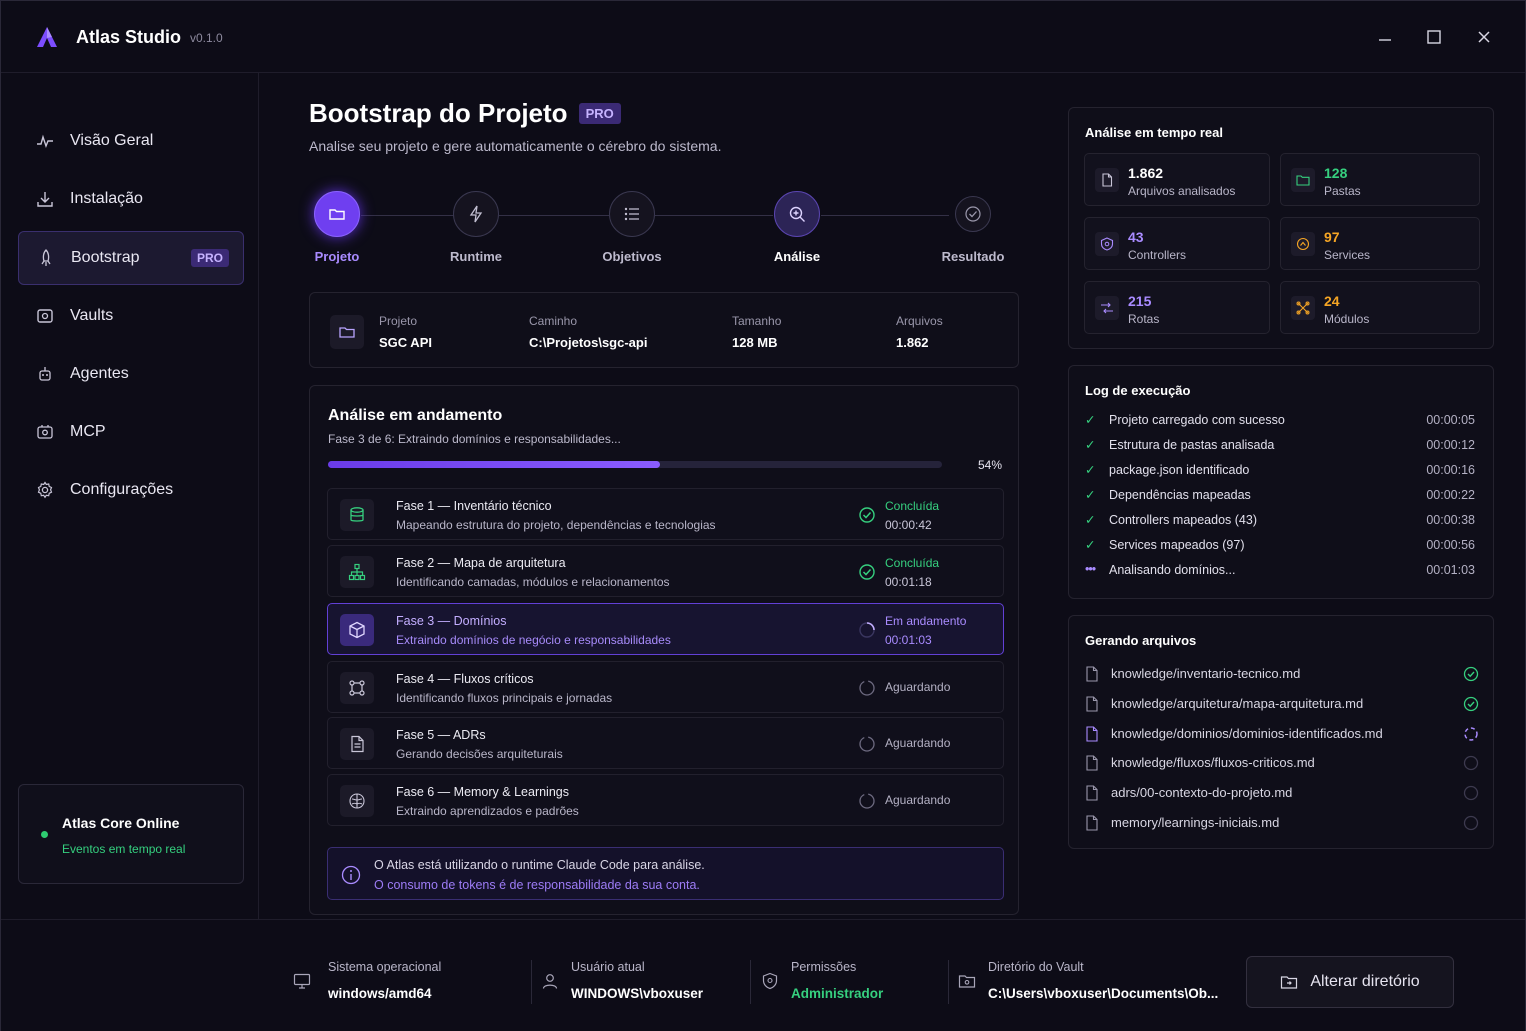 The height and width of the screenshot is (1031, 1526). What do you see at coordinates (380, 993) in the screenshot?
I see `os-value: windows/amd64` at bounding box center [380, 993].